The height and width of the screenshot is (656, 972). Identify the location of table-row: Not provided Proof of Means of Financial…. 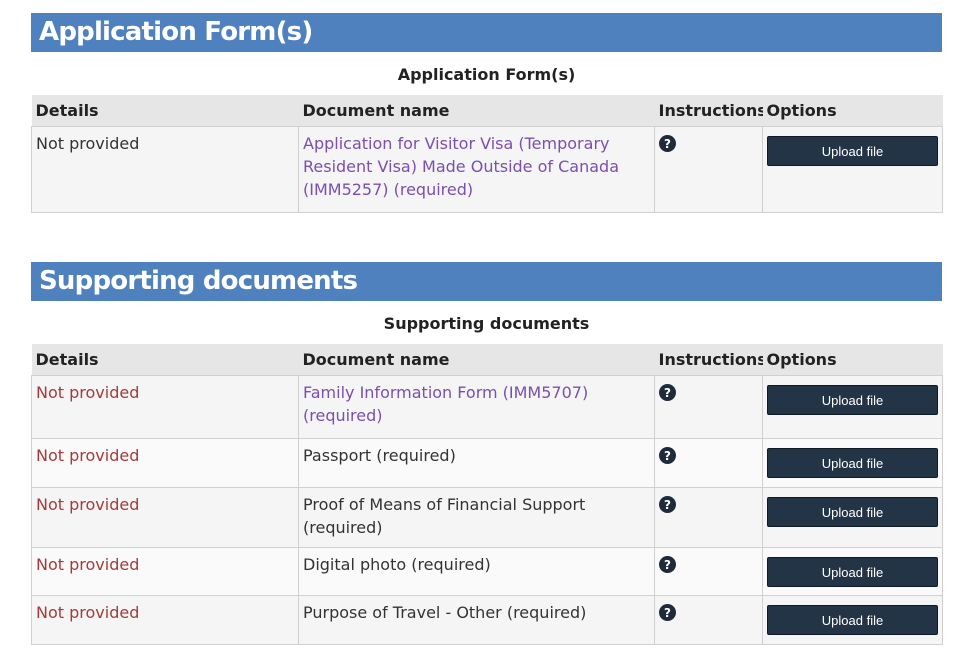
(487, 517).